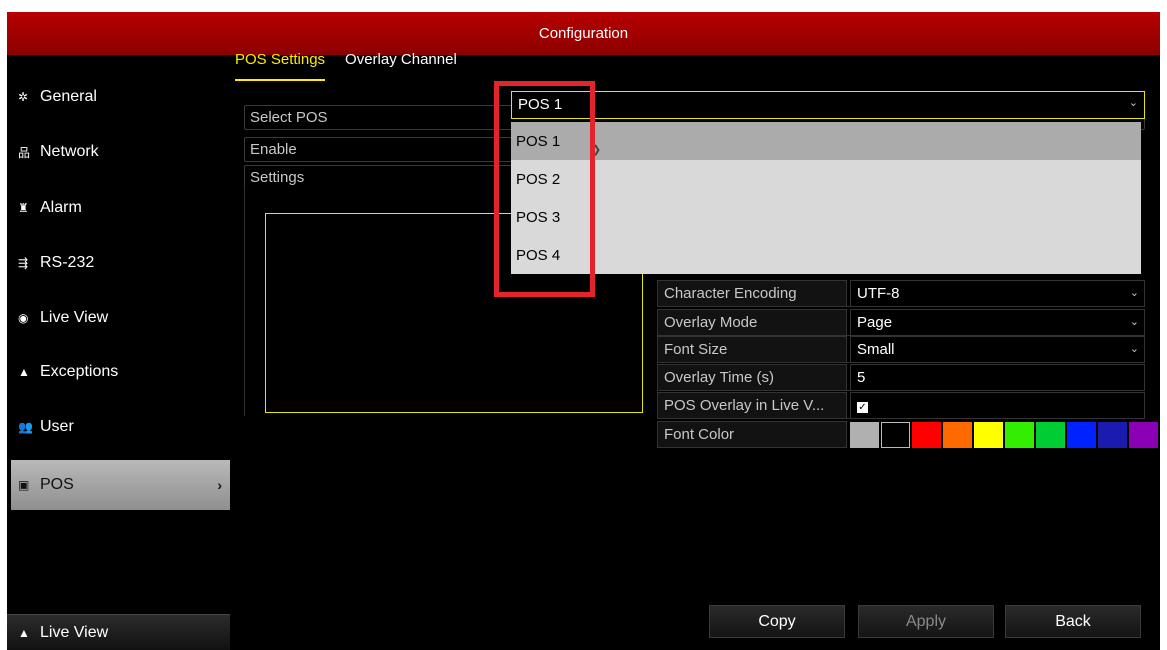  I want to click on rs232-icon: ⇶, so click(23, 263).